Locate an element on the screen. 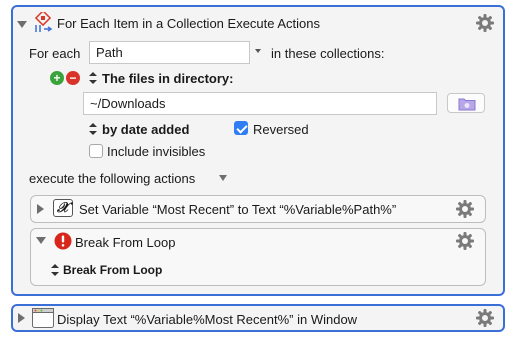  variable-name-value: Path is located at coordinates (109, 52).